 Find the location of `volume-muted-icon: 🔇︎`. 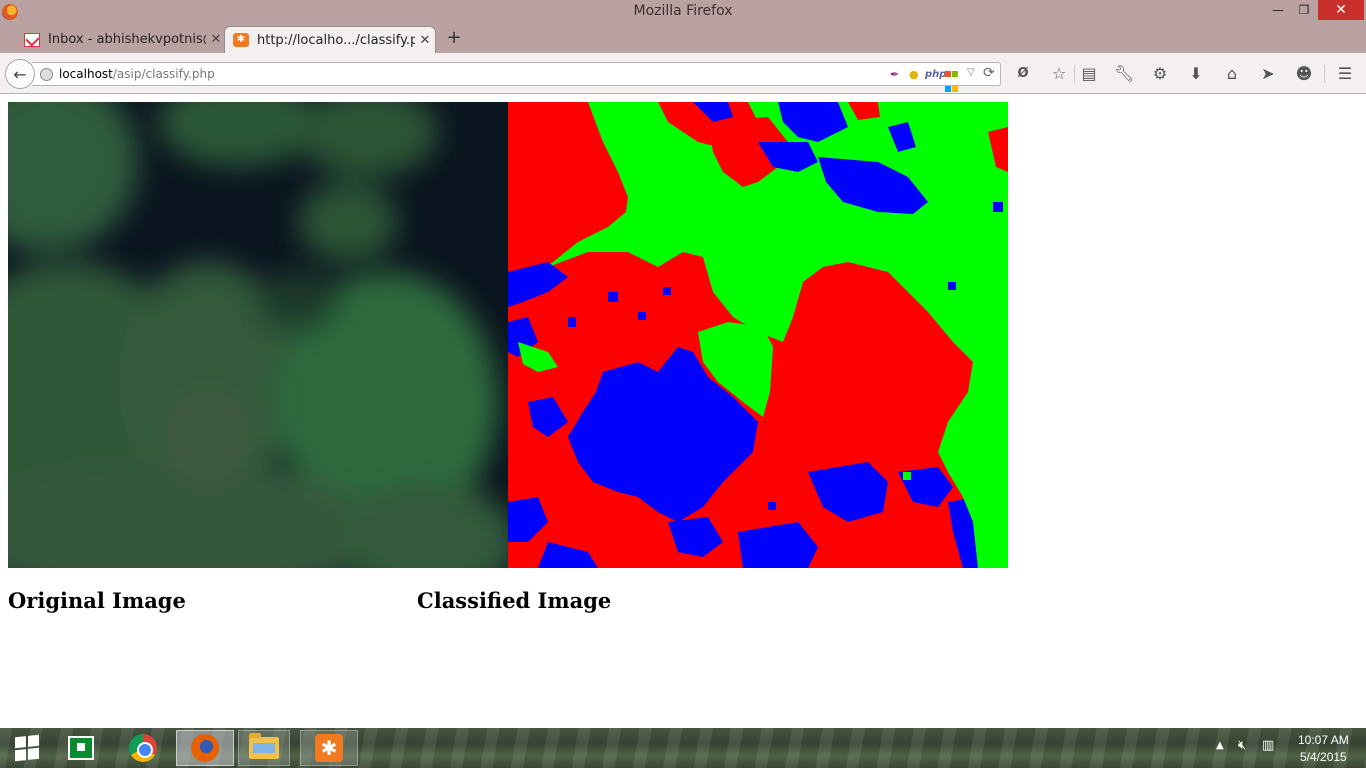

volume-muted-icon: 🔇︎ is located at coordinates (1246, 746).